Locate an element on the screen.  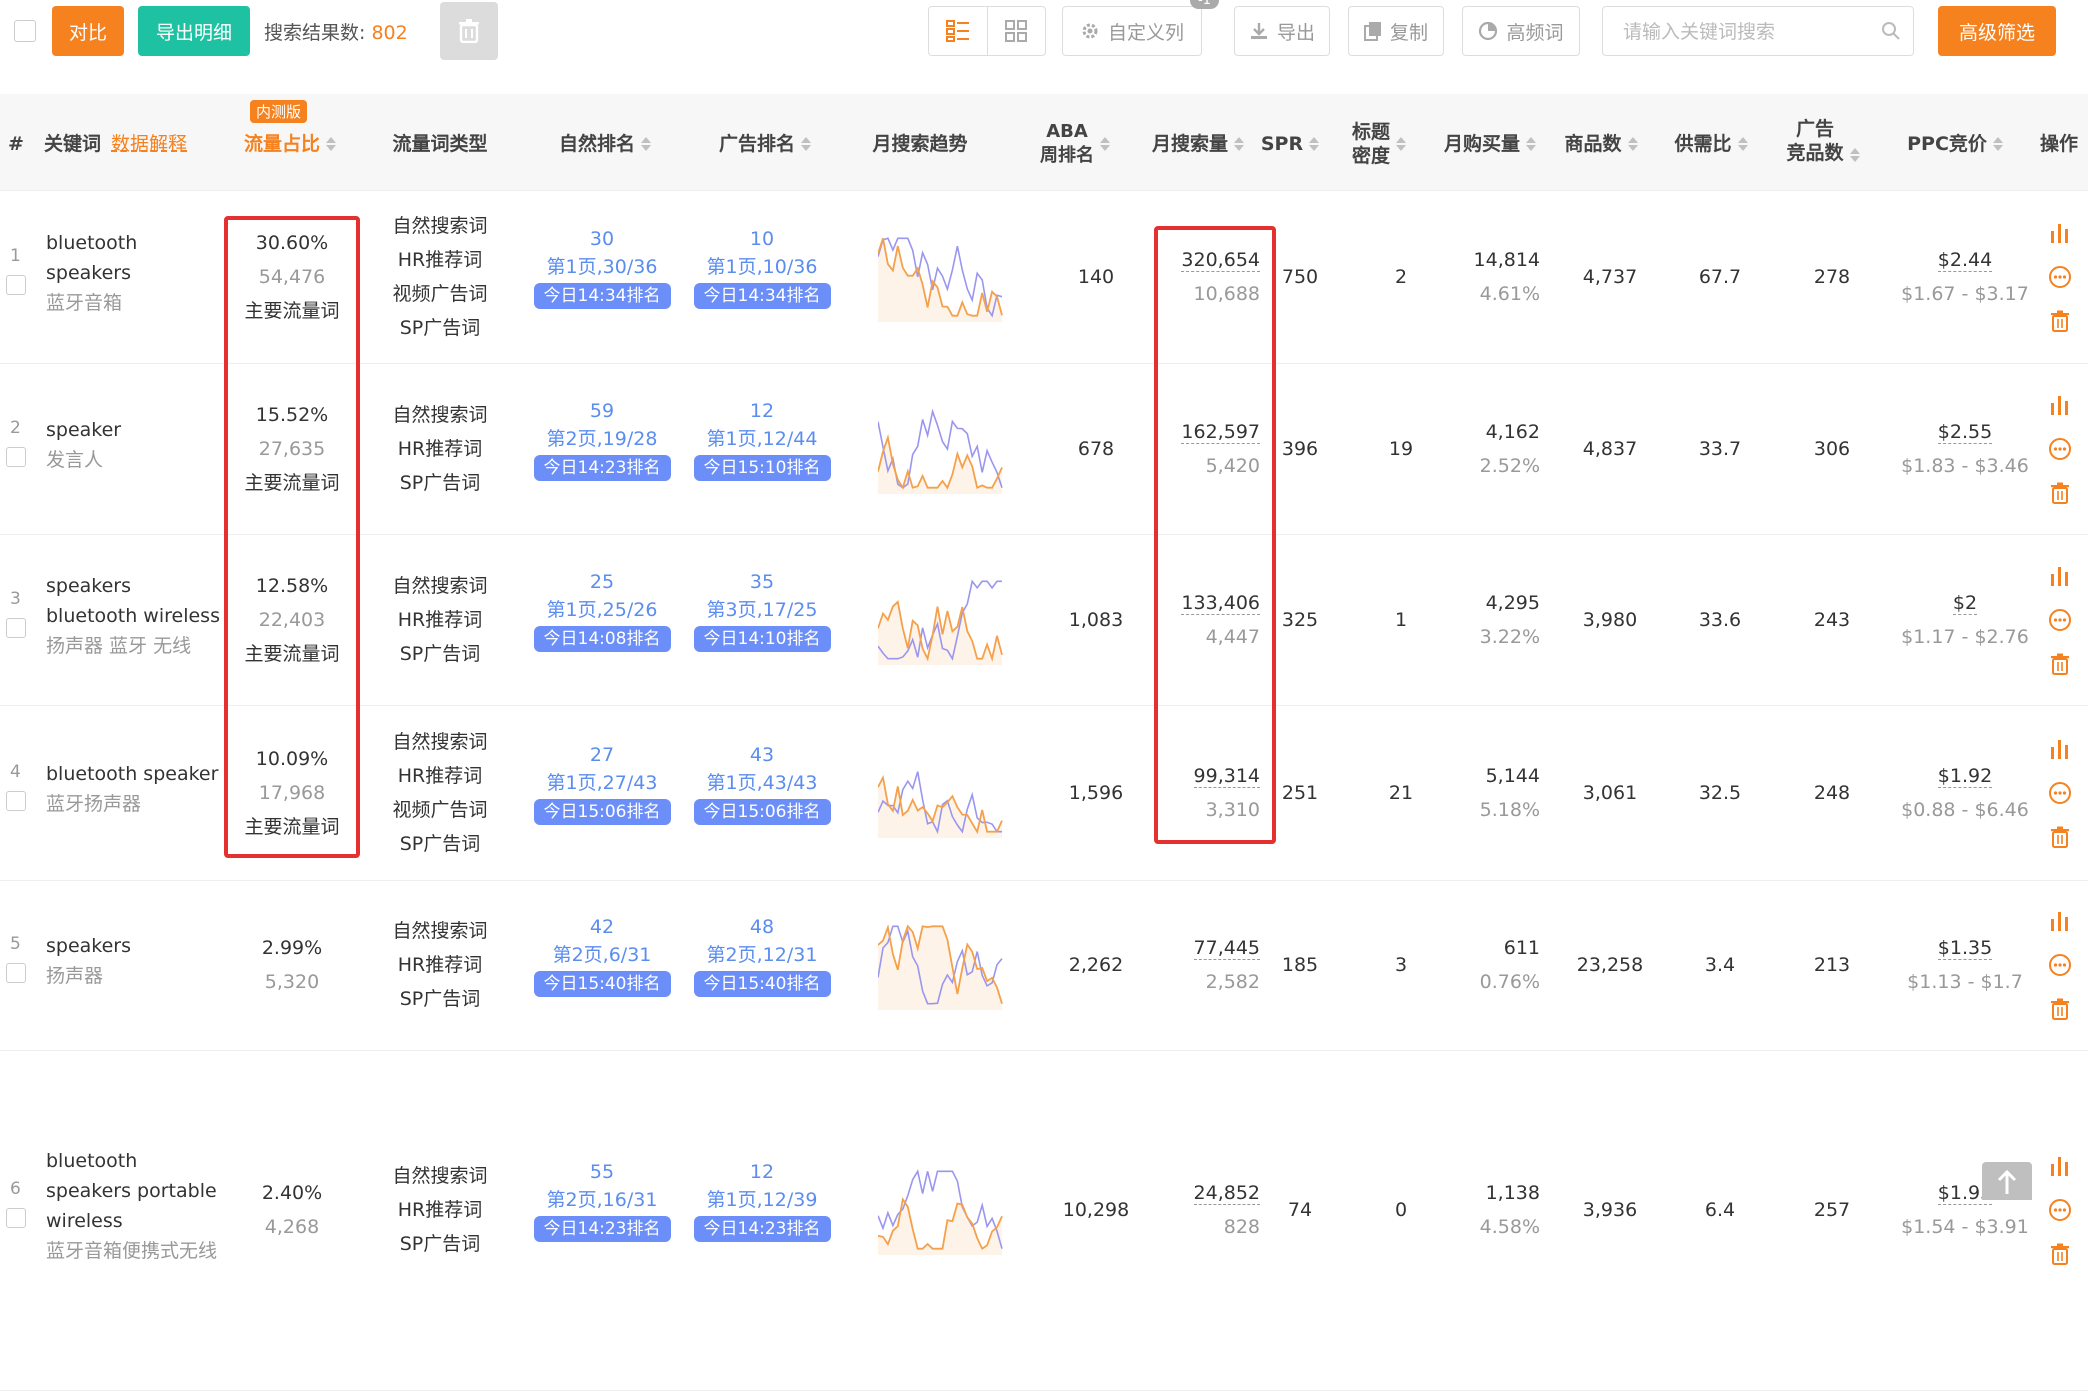
ad-rank-time-pill: 今日15:06排名 is located at coordinates (762, 811).